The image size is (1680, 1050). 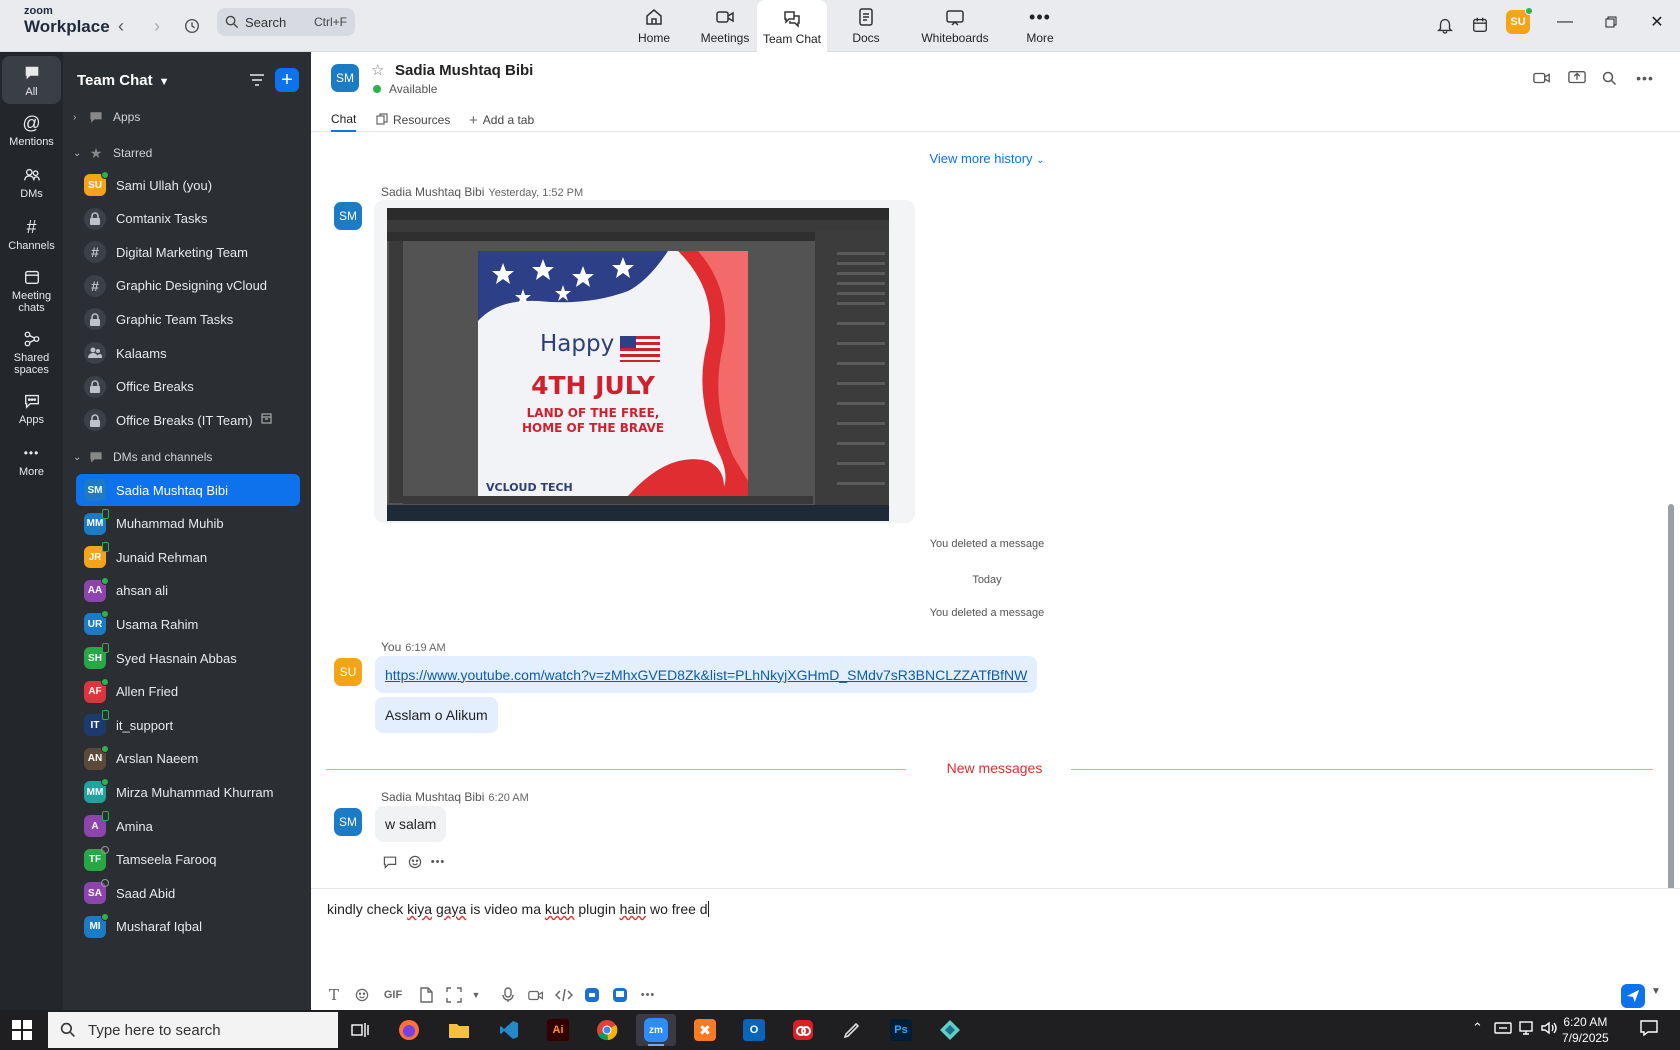 What do you see at coordinates (1611, 22) in the screenshot?
I see `maximize-button` at bounding box center [1611, 22].